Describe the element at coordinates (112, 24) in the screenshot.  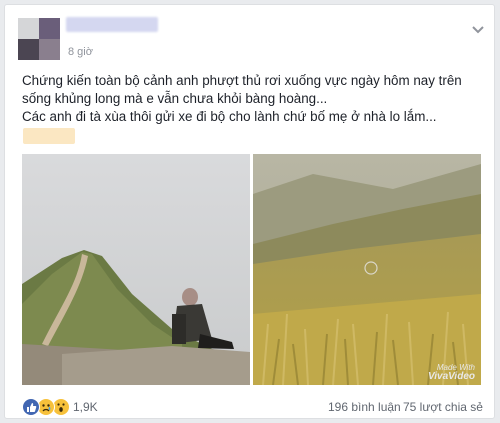
I see `author-name-redacted` at that location.